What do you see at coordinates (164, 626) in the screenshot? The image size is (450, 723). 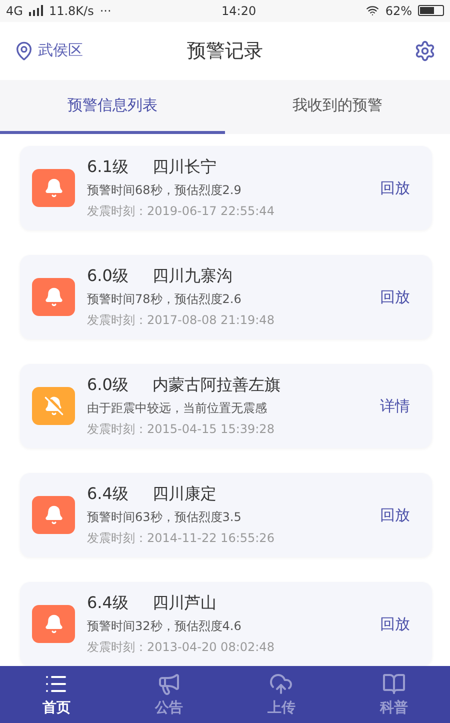 I see `warning-detail: 预警时间32秒，预估烈度4.6` at bounding box center [164, 626].